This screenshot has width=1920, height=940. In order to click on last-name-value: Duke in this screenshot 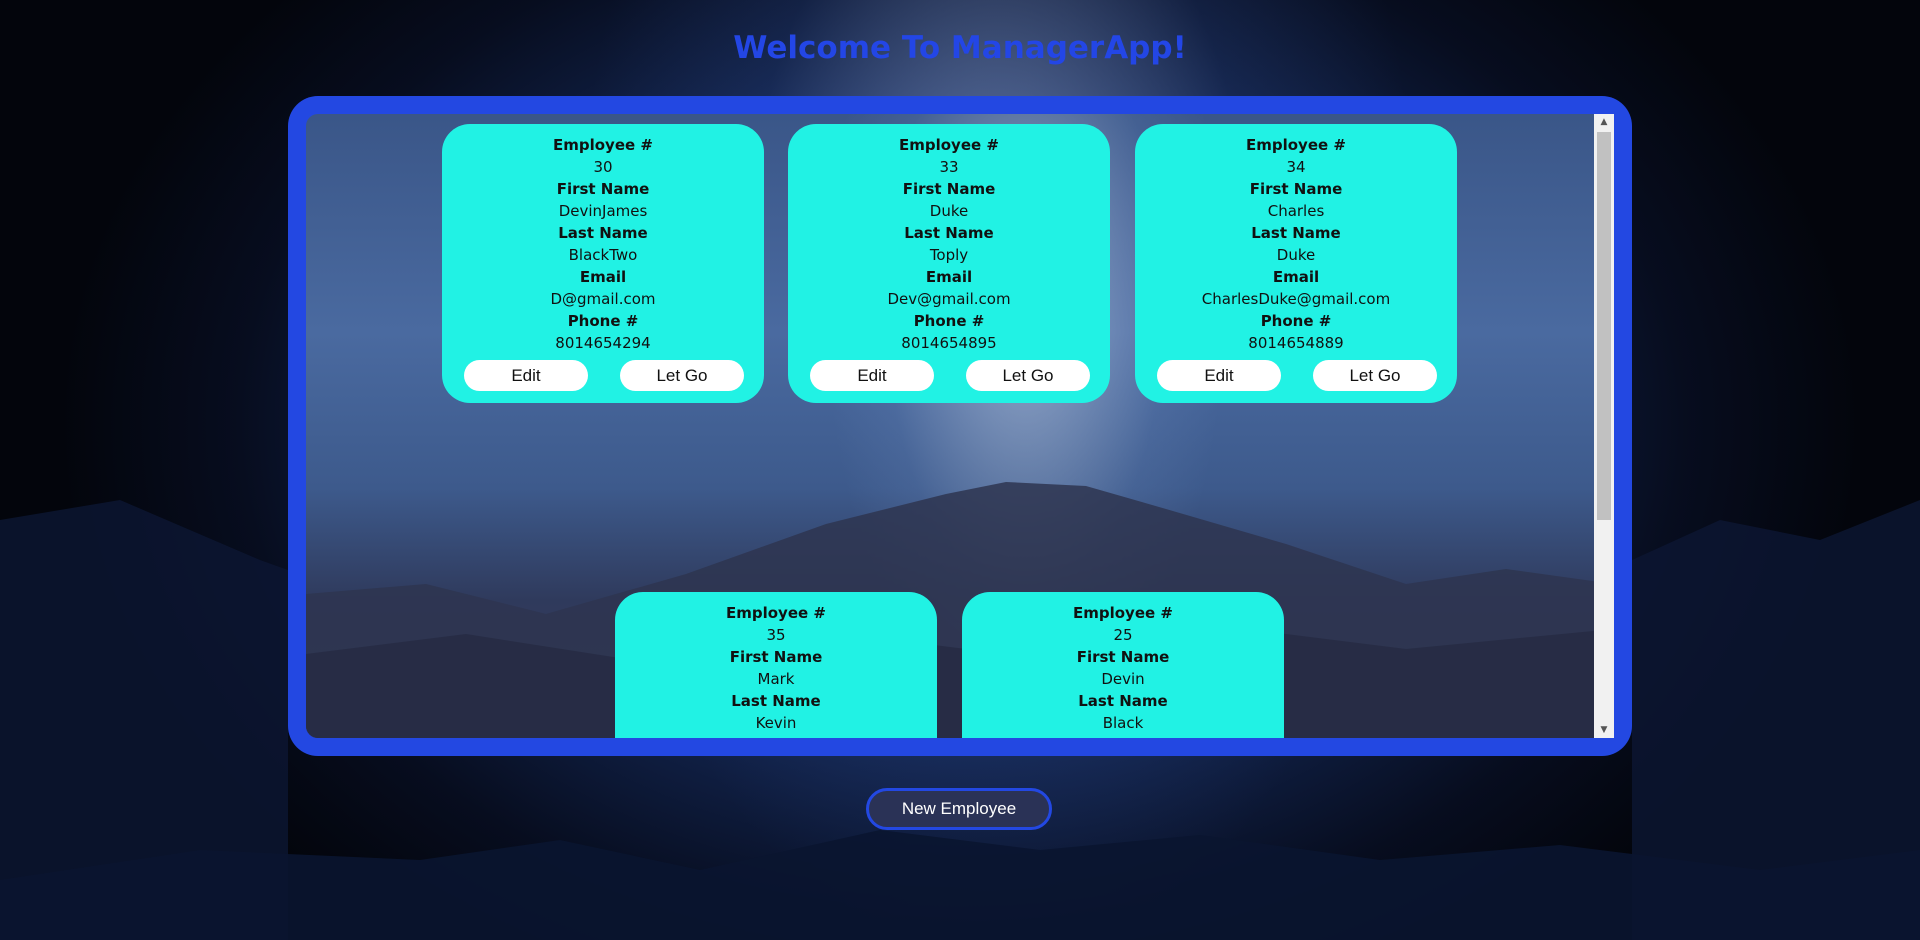, I will do `click(1296, 255)`.